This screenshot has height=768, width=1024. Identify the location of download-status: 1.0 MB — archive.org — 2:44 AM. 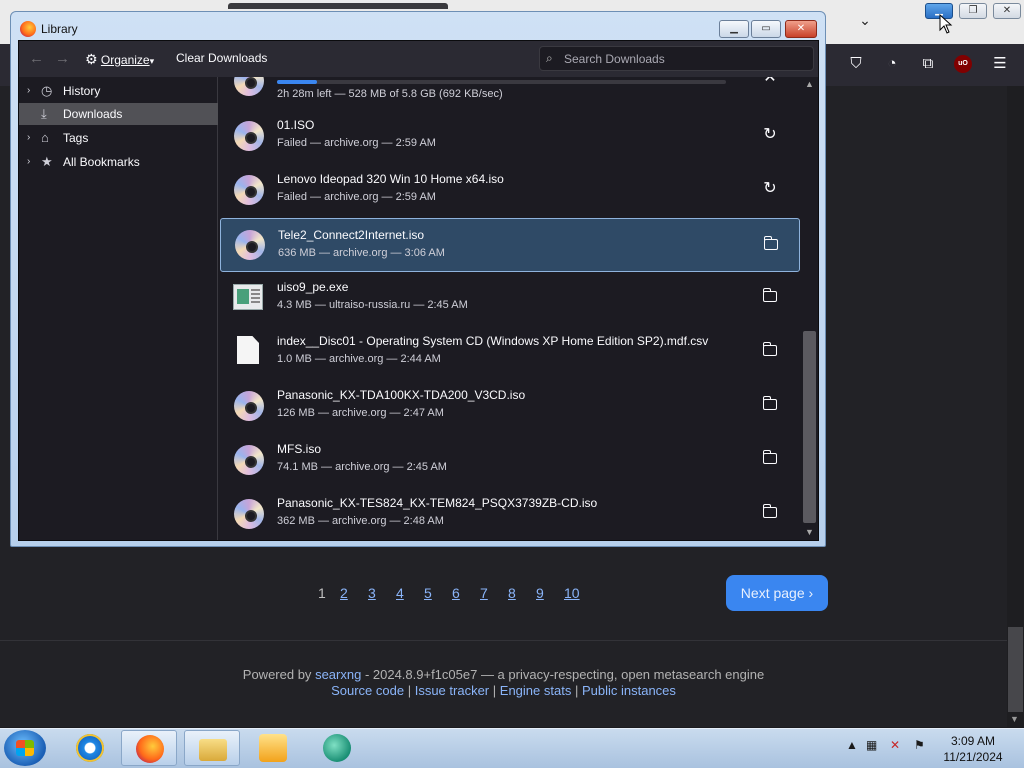
(359, 359).